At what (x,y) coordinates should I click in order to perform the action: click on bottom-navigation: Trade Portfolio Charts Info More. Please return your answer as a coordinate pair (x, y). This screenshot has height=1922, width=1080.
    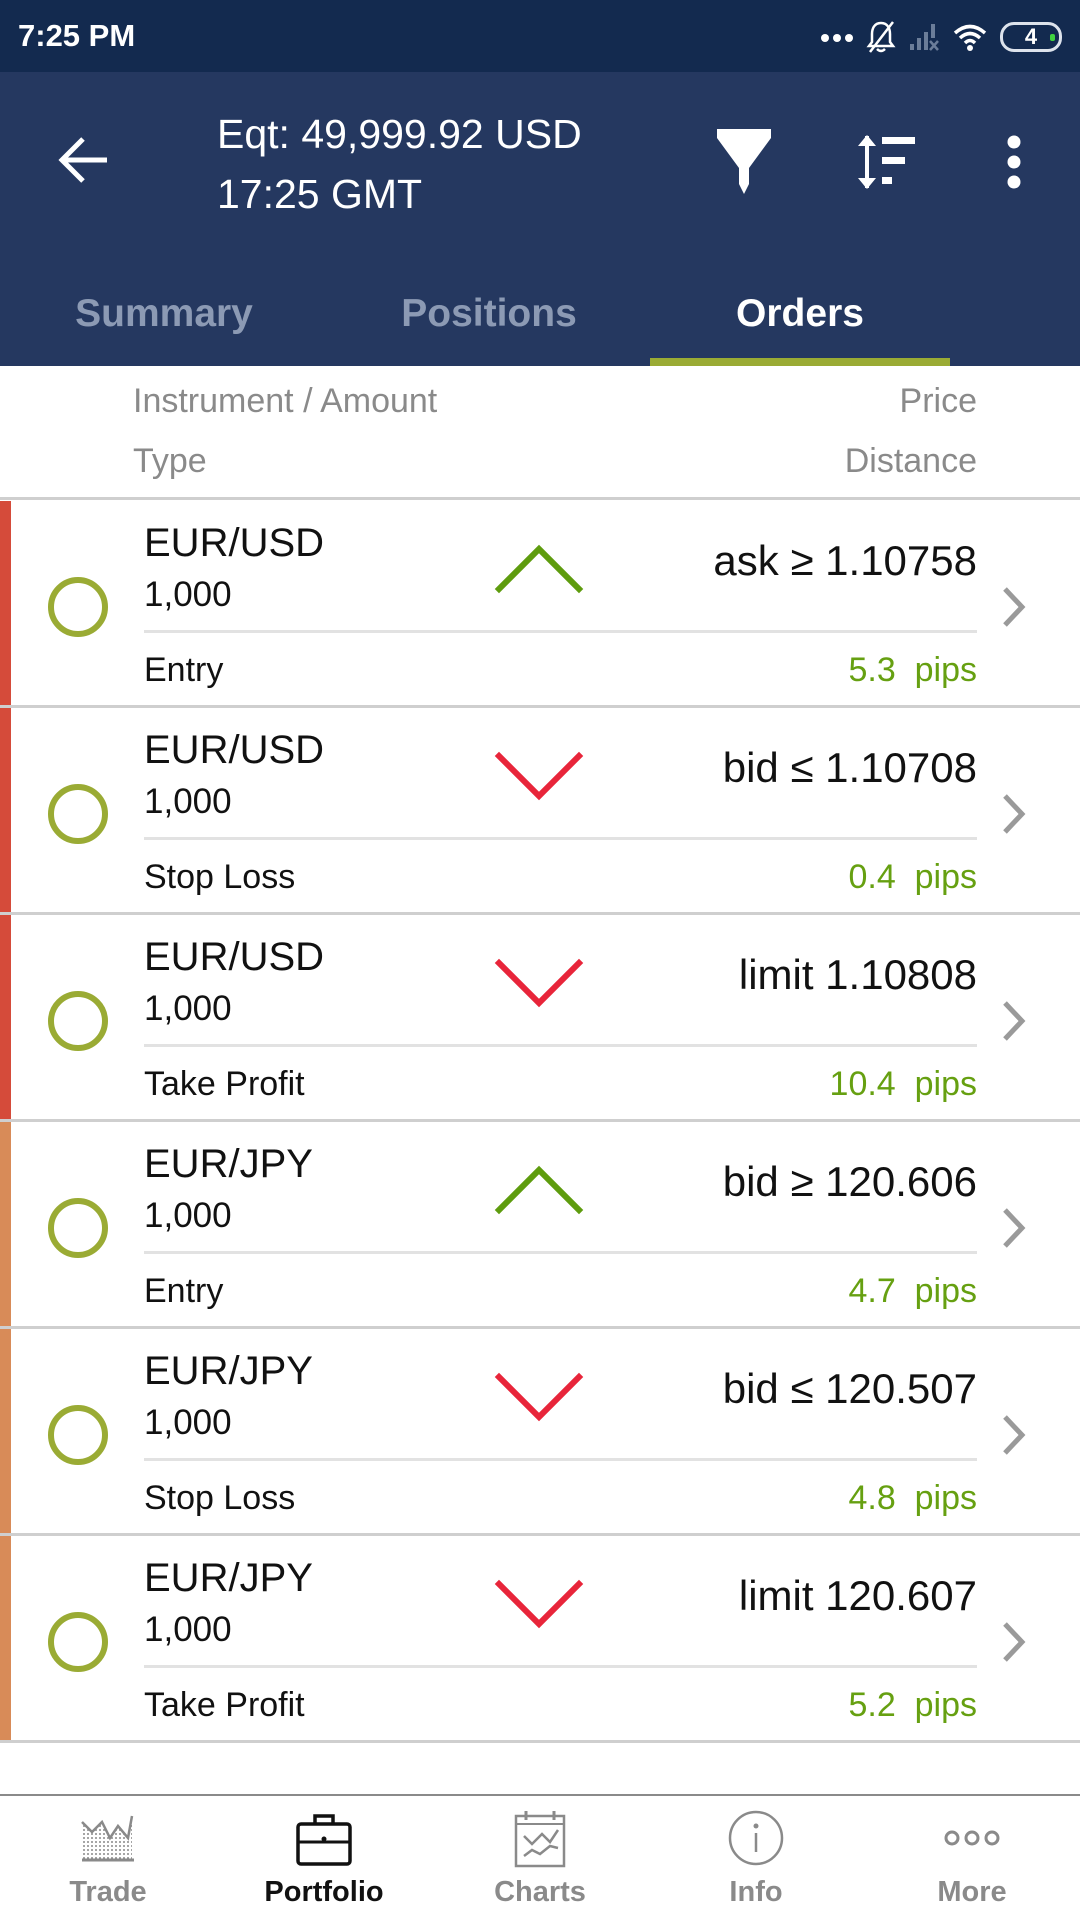
    Looking at the image, I should click on (540, 1857).